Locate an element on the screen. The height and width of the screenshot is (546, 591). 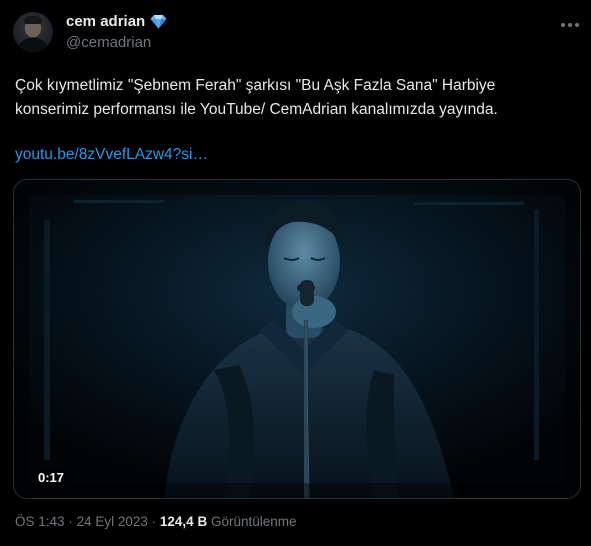
author-name-row: cem adrian is located at coordinates (116, 21).